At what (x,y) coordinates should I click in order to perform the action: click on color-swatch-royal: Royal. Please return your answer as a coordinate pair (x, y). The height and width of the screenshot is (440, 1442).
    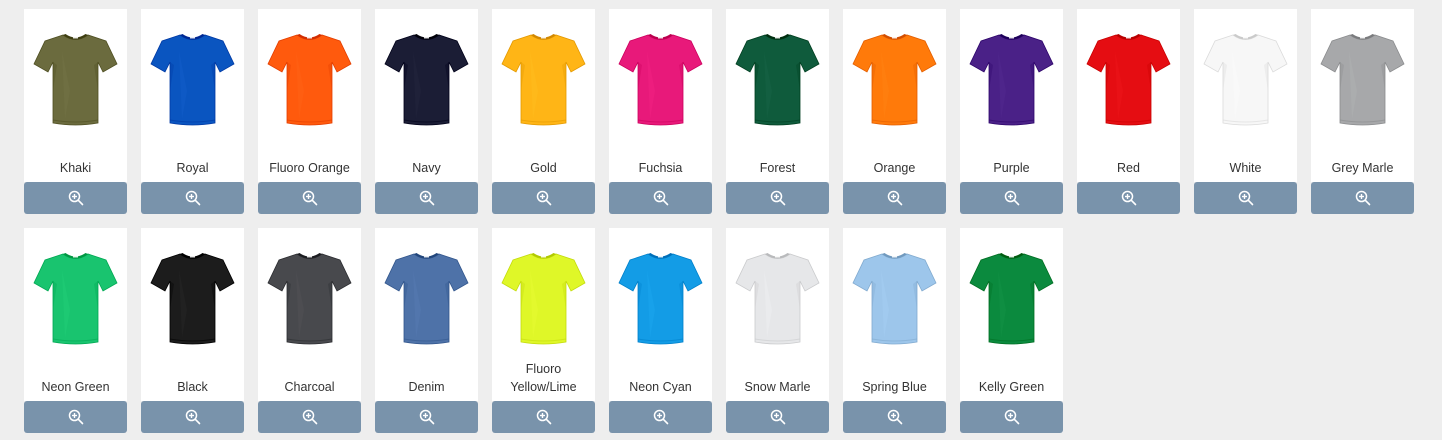
    Looking at the image, I should click on (192, 111).